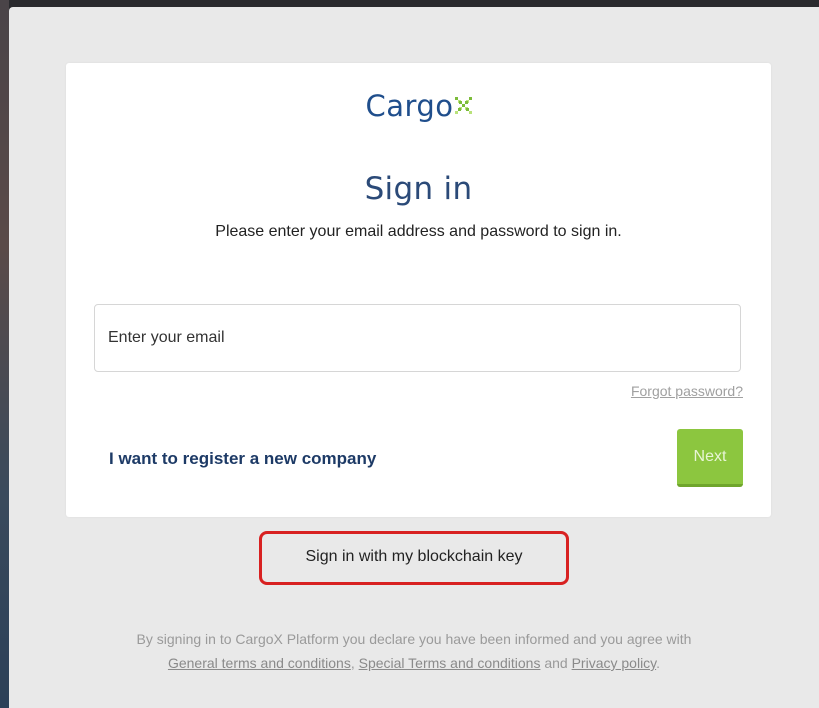  I want to click on next-button: Next, so click(710, 458).